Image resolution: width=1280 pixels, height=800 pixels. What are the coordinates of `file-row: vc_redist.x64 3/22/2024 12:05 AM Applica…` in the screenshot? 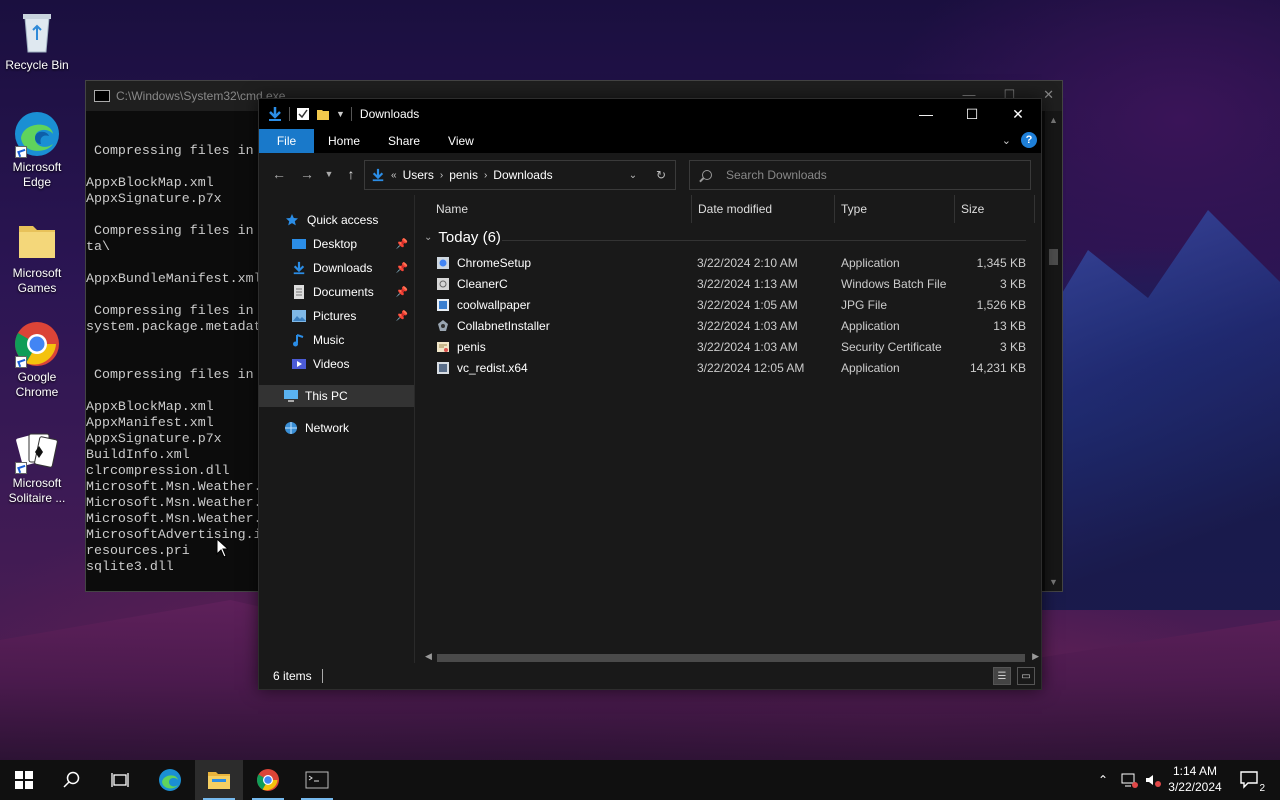 It's located at (721, 368).